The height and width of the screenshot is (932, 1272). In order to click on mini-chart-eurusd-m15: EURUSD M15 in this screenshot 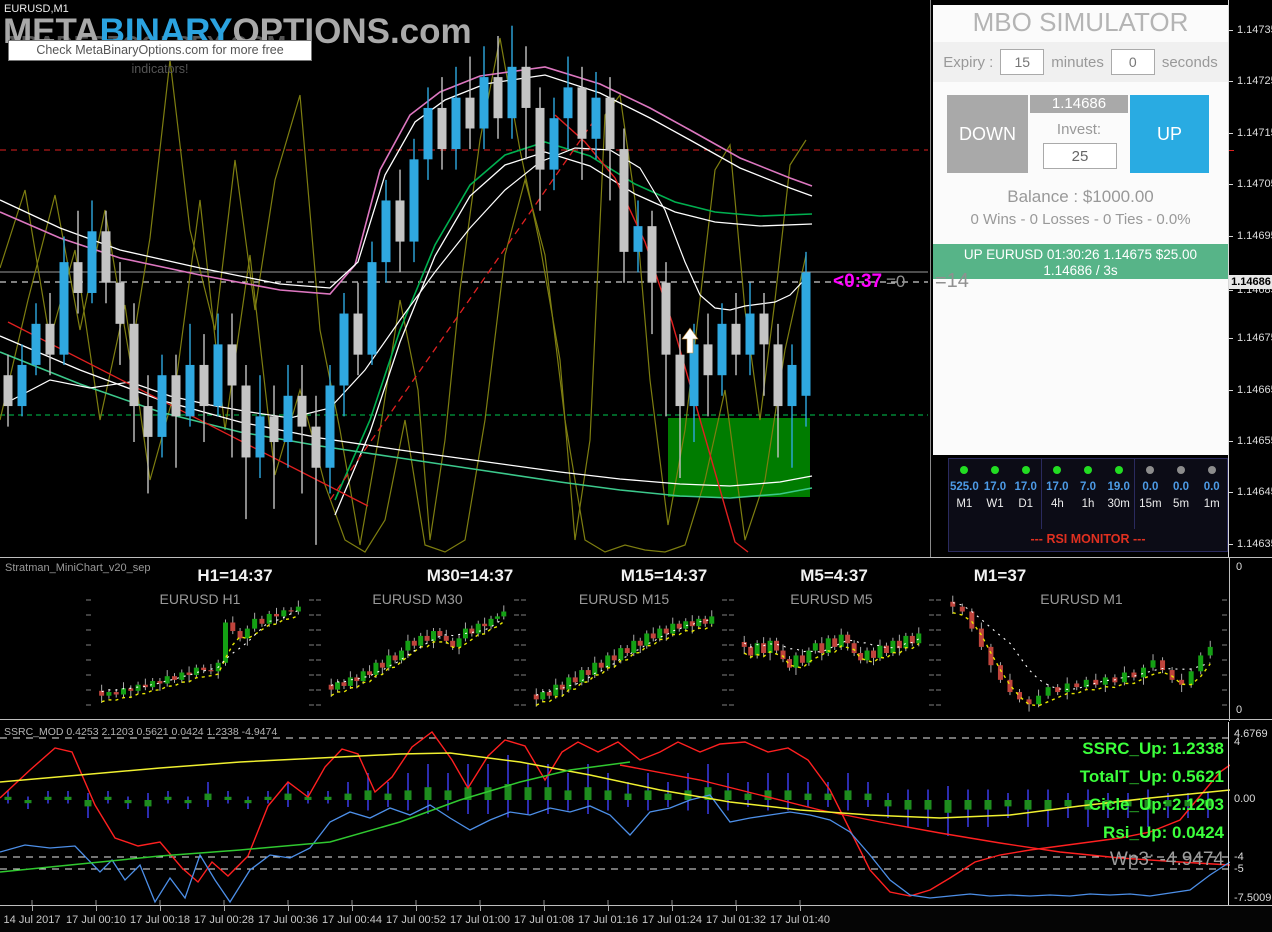, I will do `click(624, 639)`.